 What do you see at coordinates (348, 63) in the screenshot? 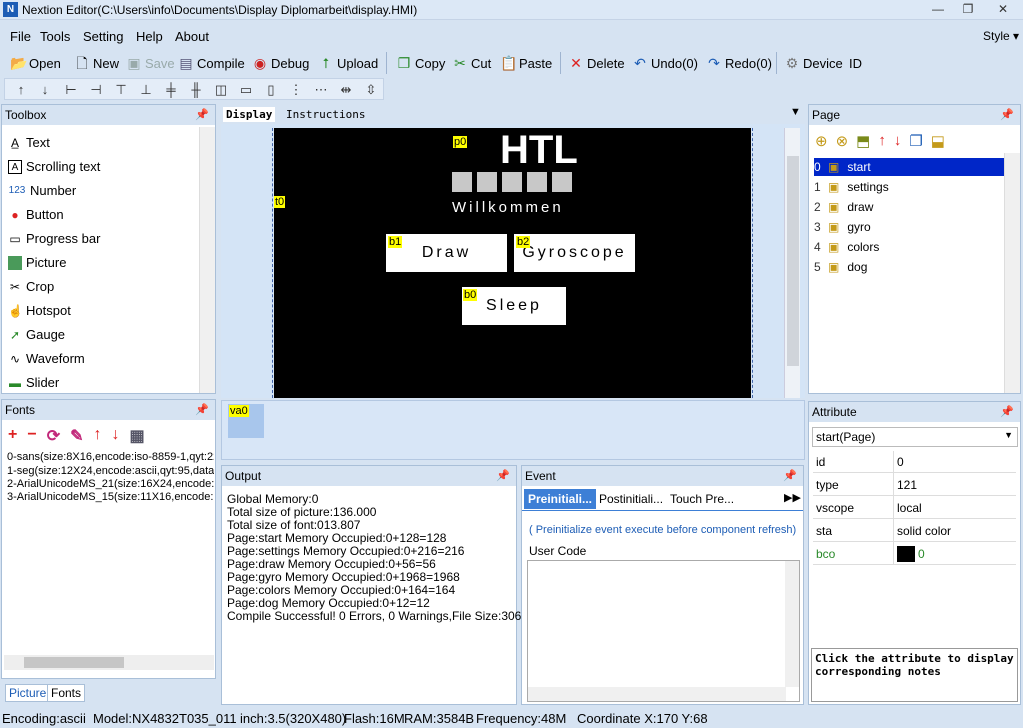
I see `upload-button: ⭡ Upload` at bounding box center [348, 63].